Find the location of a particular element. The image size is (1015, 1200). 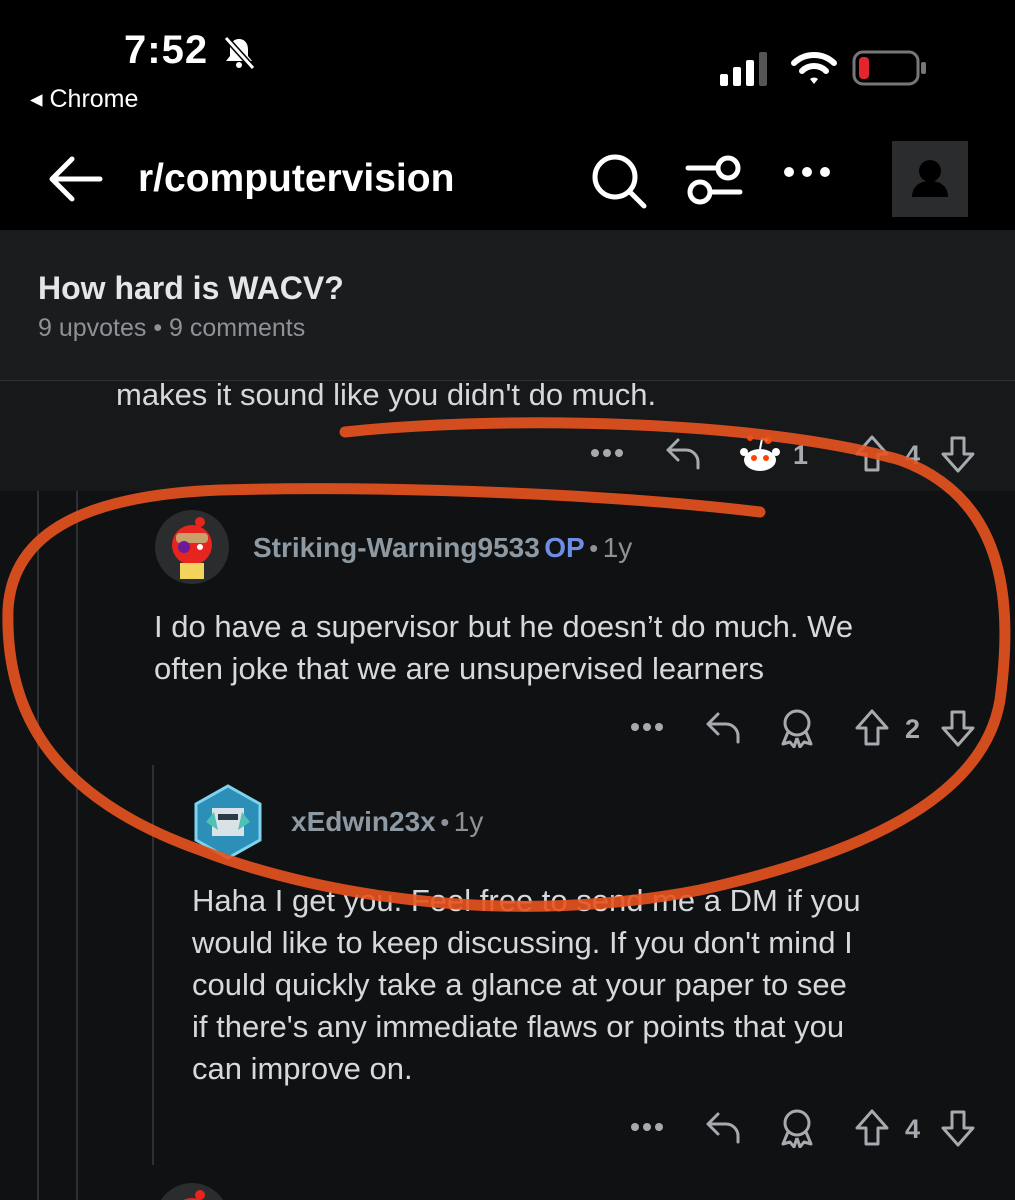

comment-text: makes it sound like you didn't do much. is located at coordinates (386, 394).